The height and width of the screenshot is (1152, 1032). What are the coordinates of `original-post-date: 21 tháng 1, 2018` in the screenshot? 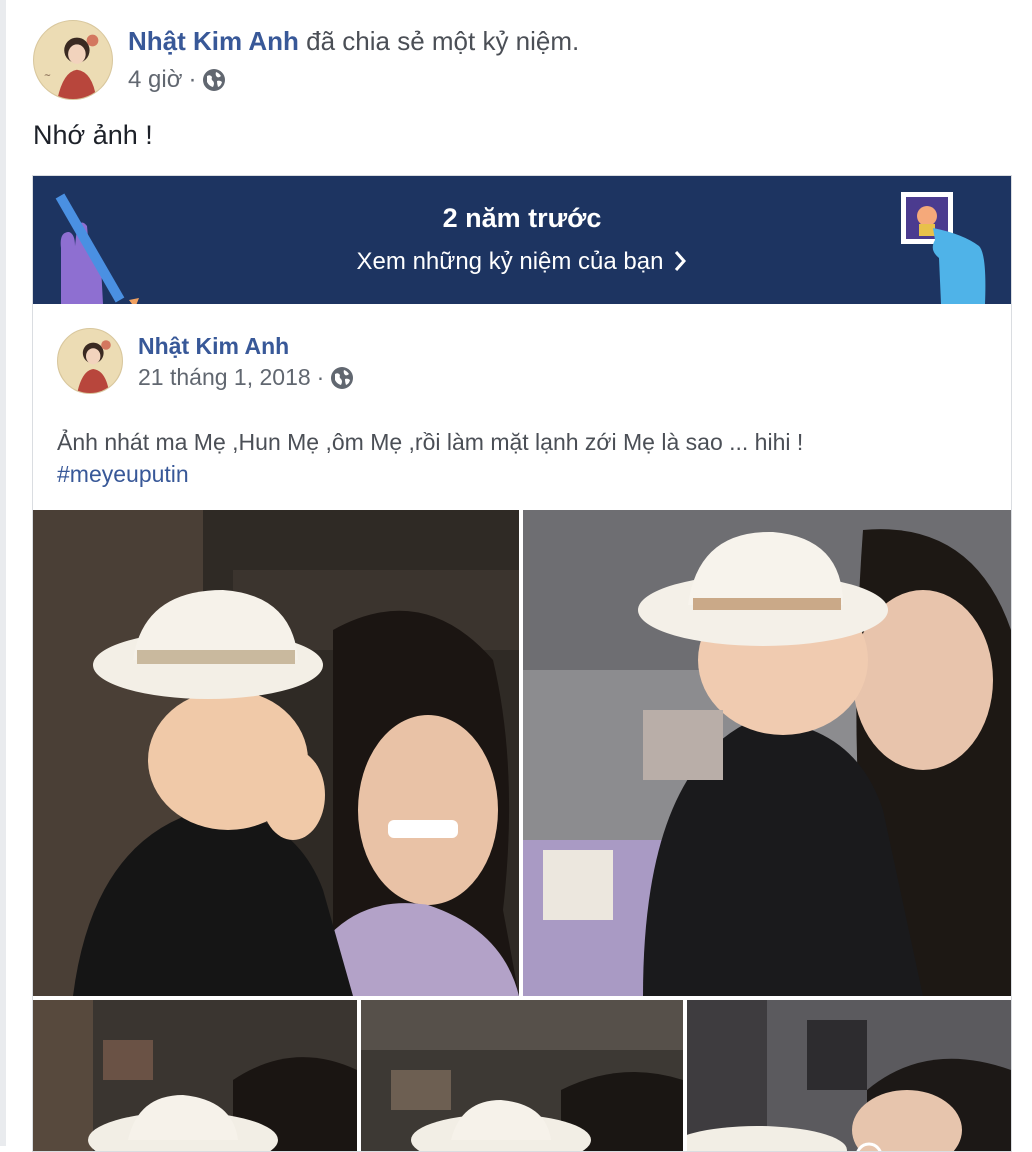 It's located at (224, 377).